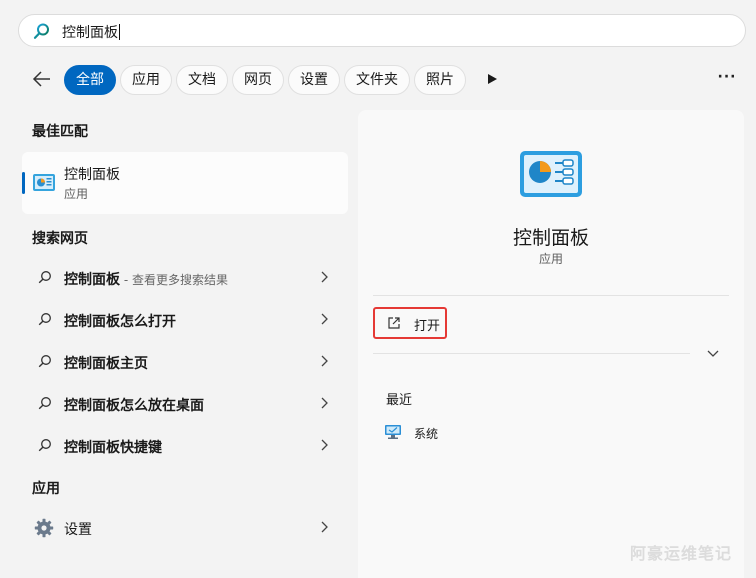 This screenshot has height=578, width=756. Describe the element at coordinates (185, 362) in the screenshot. I see `web-result-row: 控制面板主页` at that location.